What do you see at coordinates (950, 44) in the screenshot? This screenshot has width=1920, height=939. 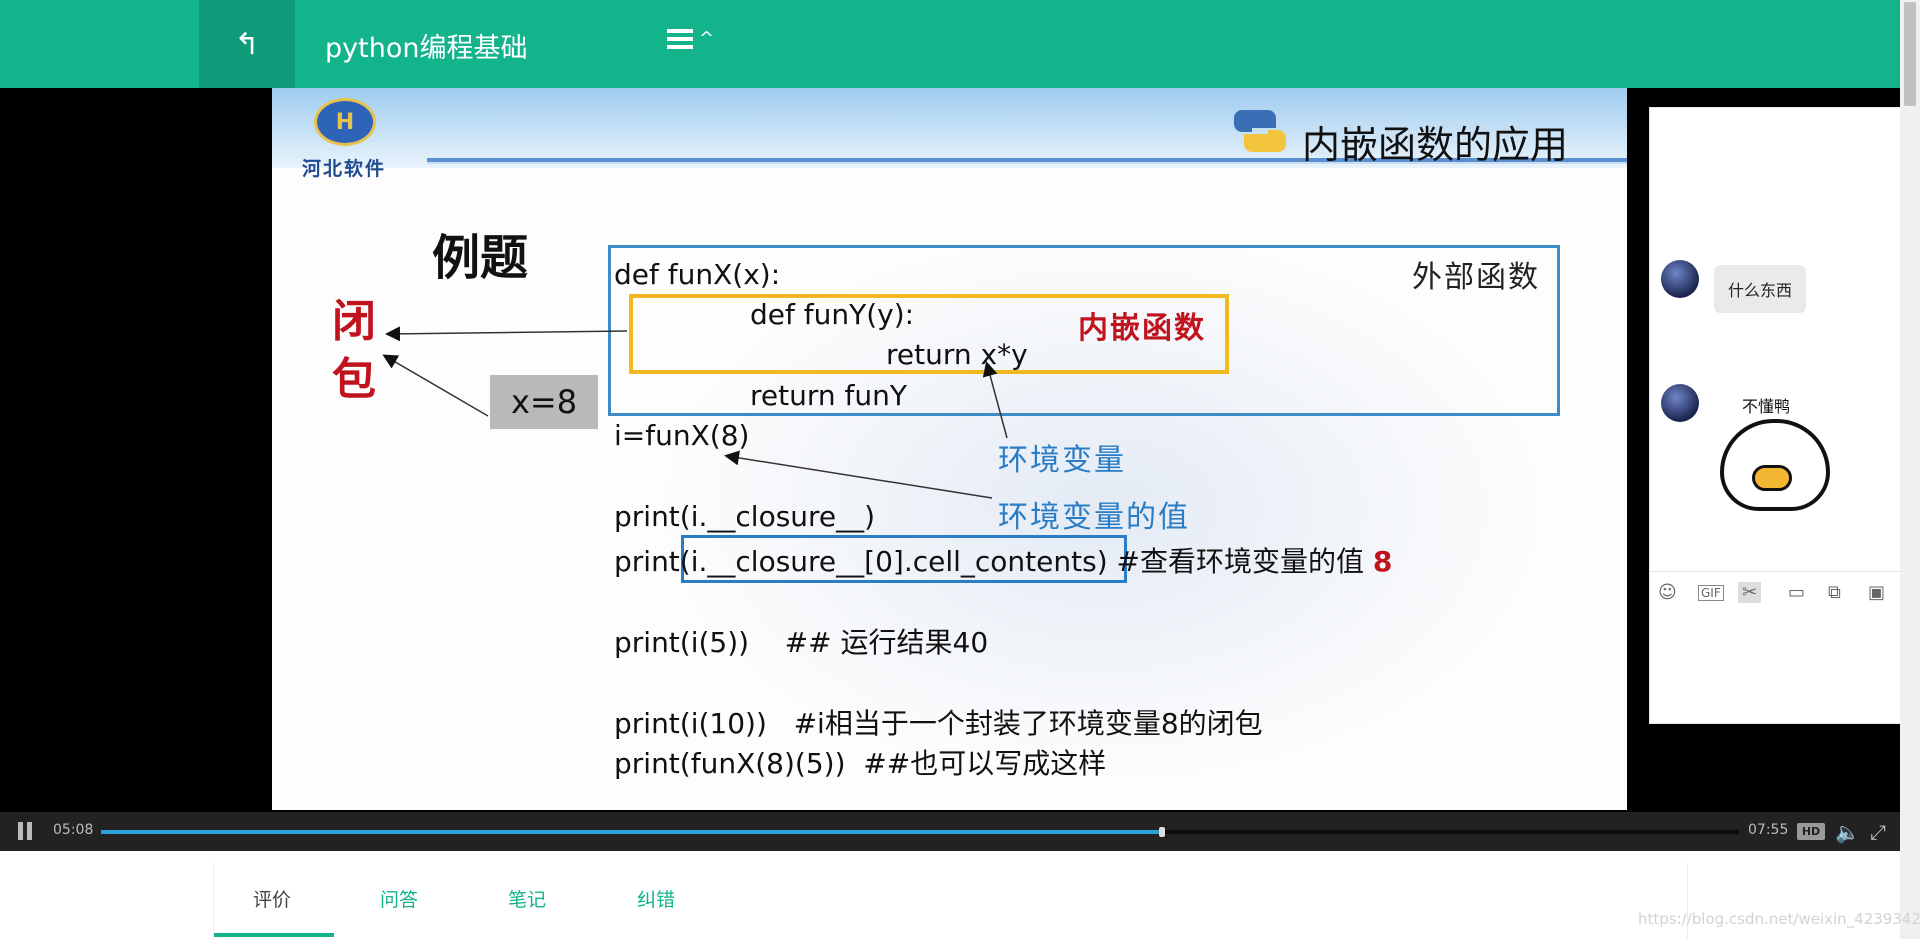 I see `top-bar: ↰ python编程基础 ^` at bounding box center [950, 44].